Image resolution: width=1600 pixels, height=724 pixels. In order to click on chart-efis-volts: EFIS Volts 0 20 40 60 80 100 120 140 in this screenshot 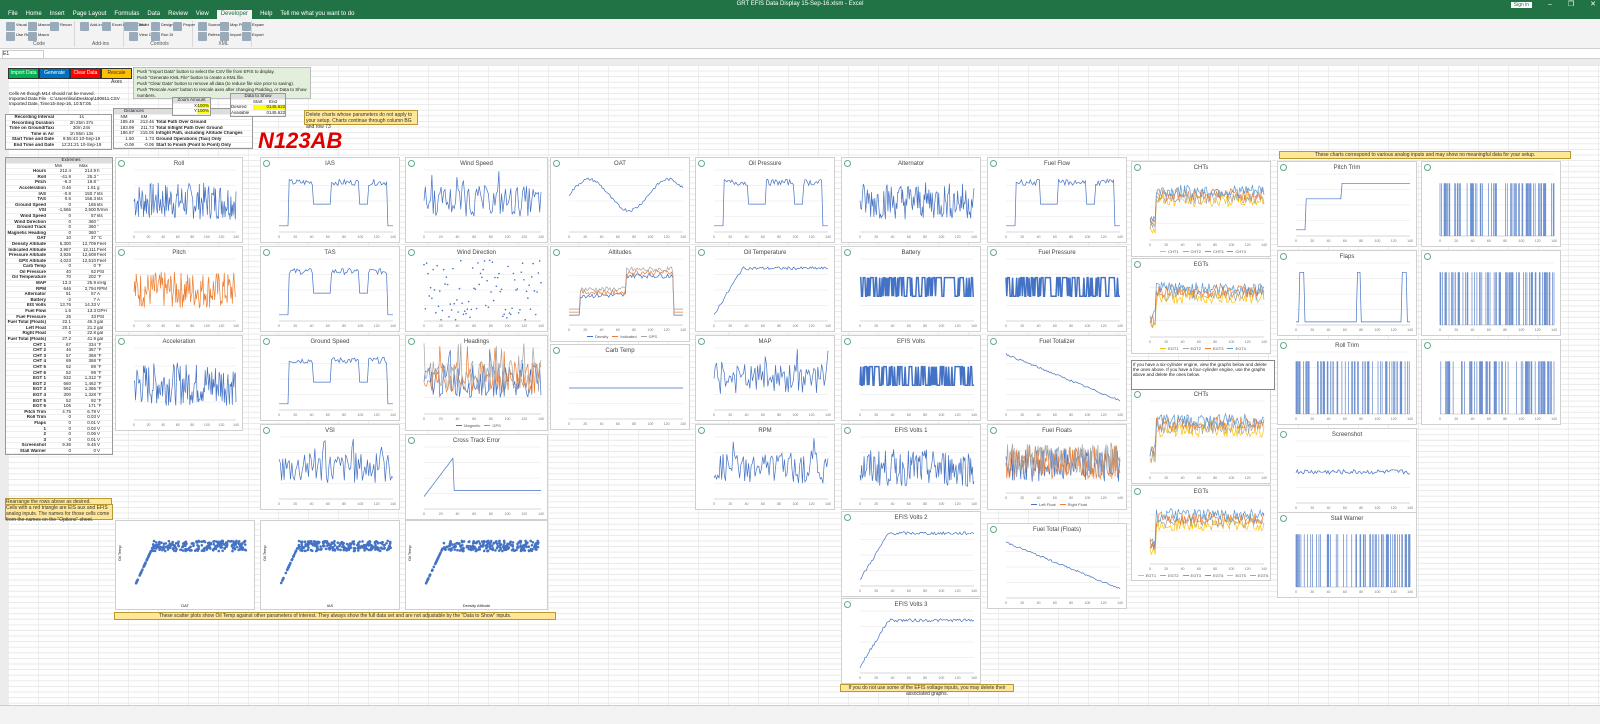, I will do `click(911, 378)`.